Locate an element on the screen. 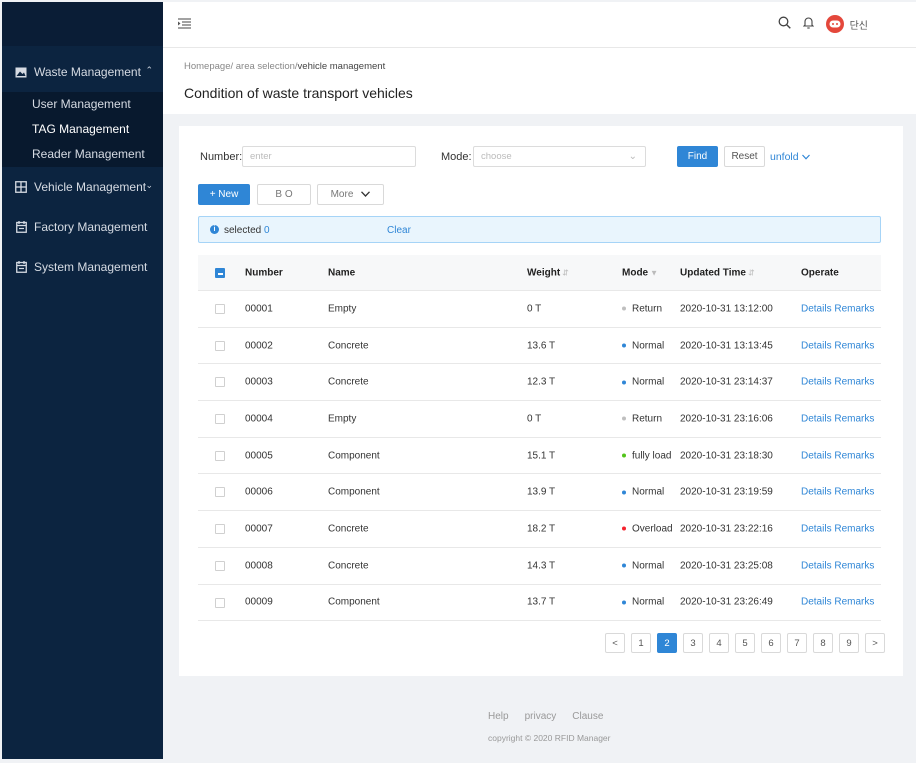 The height and width of the screenshot is (763, 916). unfold-link: unfold is located at coordinates (790, 157).